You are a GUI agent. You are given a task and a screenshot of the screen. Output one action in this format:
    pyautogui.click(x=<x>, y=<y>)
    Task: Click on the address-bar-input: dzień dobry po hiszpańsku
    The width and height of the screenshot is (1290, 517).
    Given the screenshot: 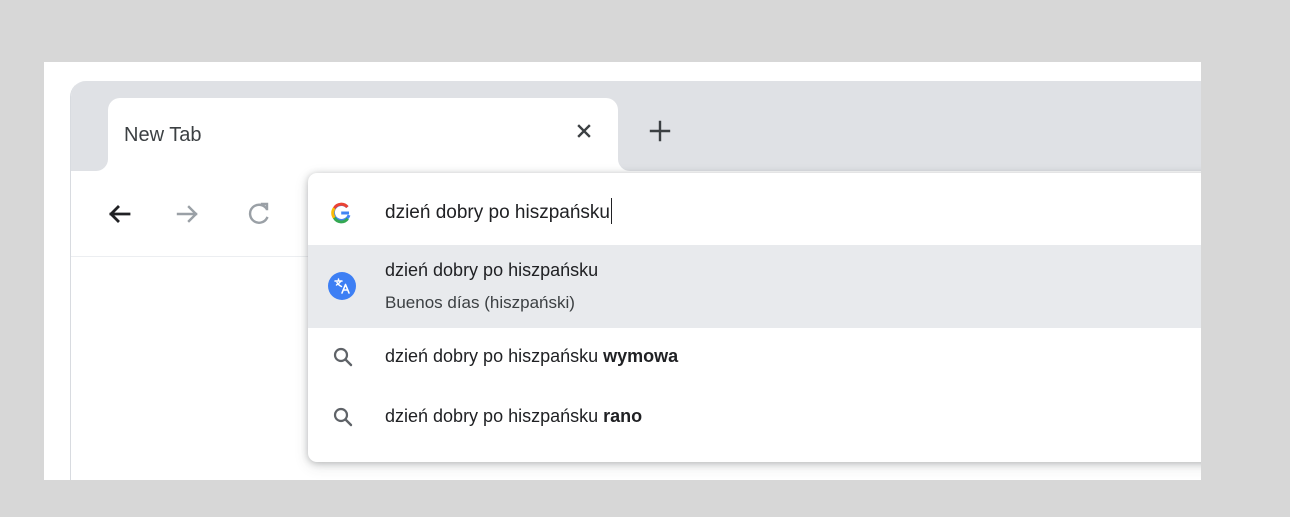 What is the action you would take?
    pyautogui.click(x=754, y=209)
    